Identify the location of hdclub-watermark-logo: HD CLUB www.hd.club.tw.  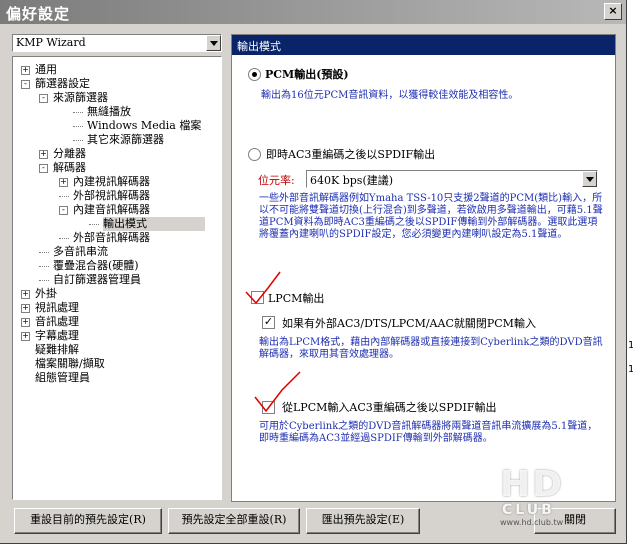
(532, 495).